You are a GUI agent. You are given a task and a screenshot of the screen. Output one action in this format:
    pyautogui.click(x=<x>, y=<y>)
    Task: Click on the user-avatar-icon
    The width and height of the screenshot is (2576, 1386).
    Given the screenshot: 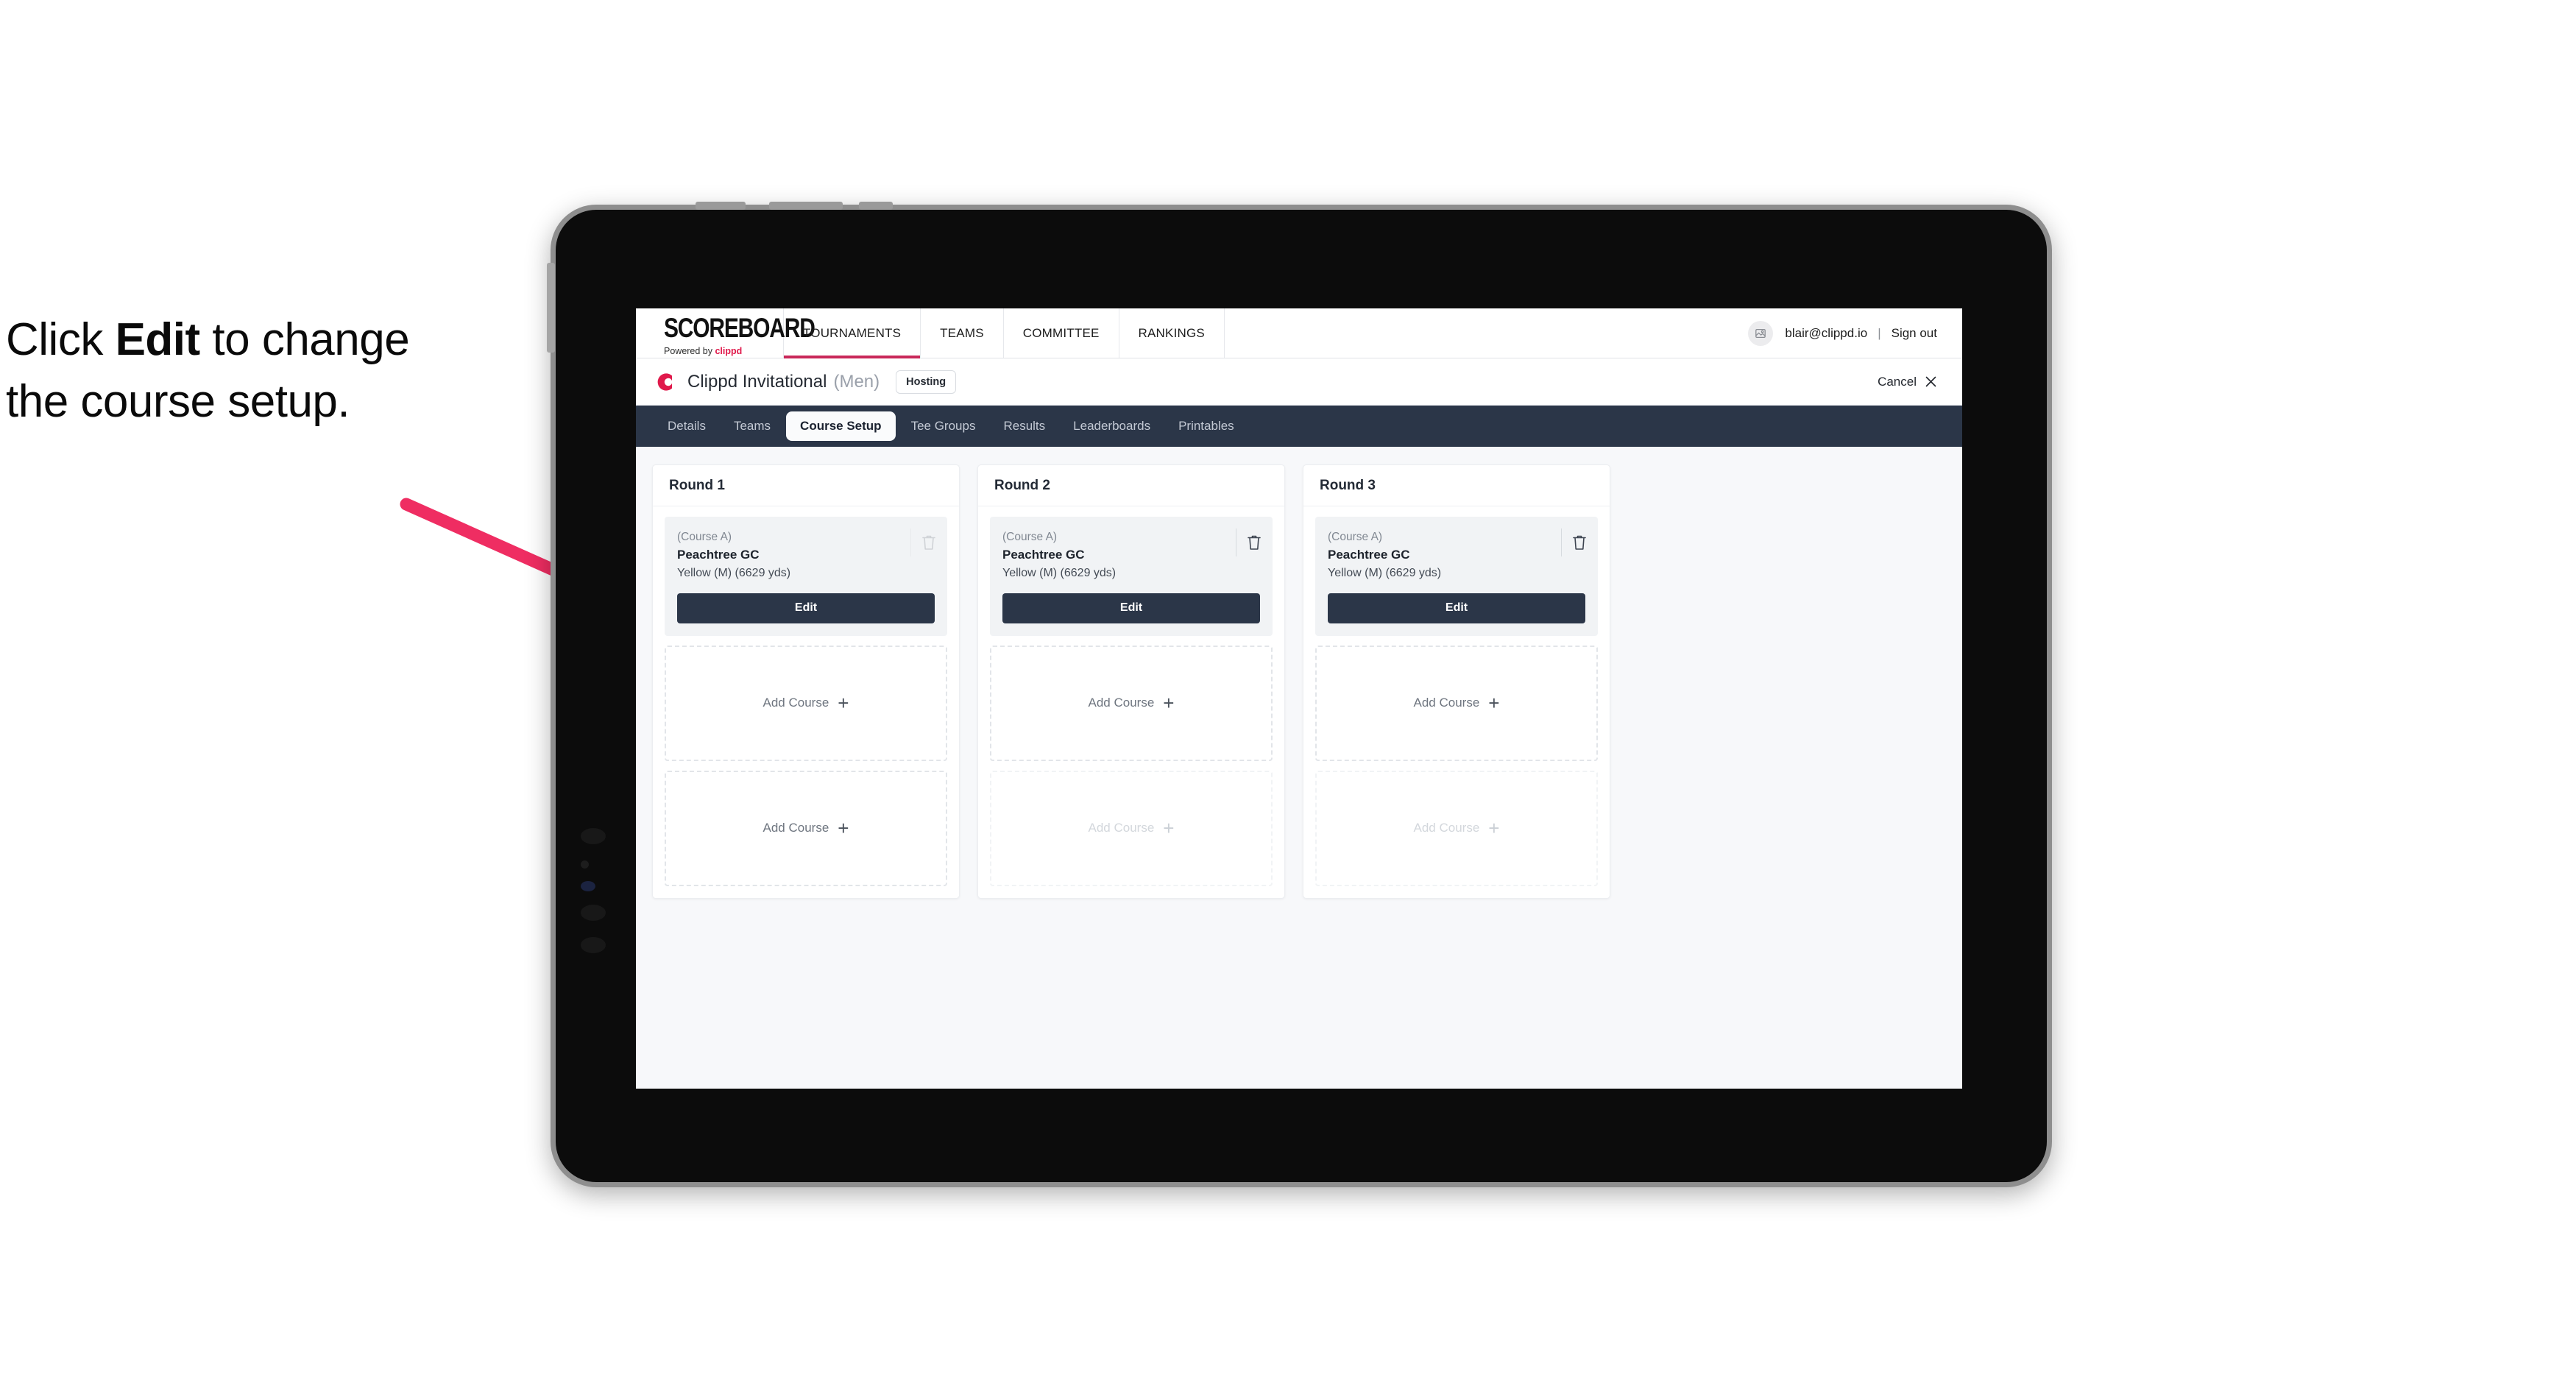 What is the action you would take?
    pyautogui.click(x=1761, y=333)
    